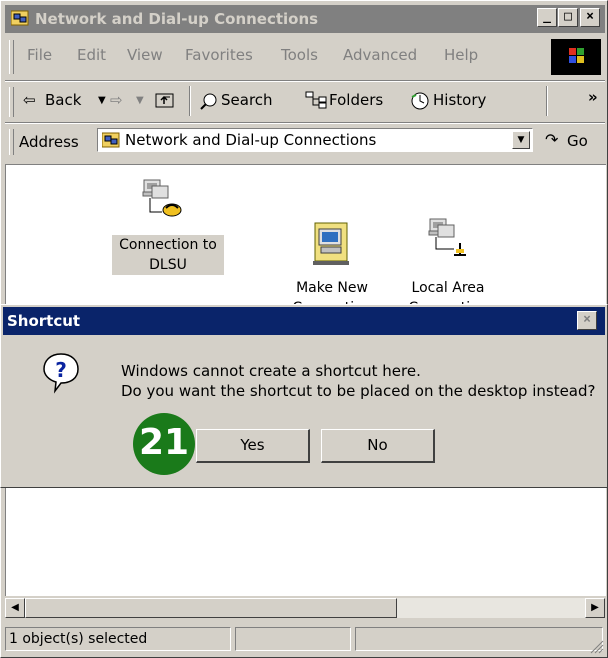 This screenshot has height=658, width=608. Describe the element at coordinates (145, 55) in the screenshot. I see `menu-view: View` at that location.